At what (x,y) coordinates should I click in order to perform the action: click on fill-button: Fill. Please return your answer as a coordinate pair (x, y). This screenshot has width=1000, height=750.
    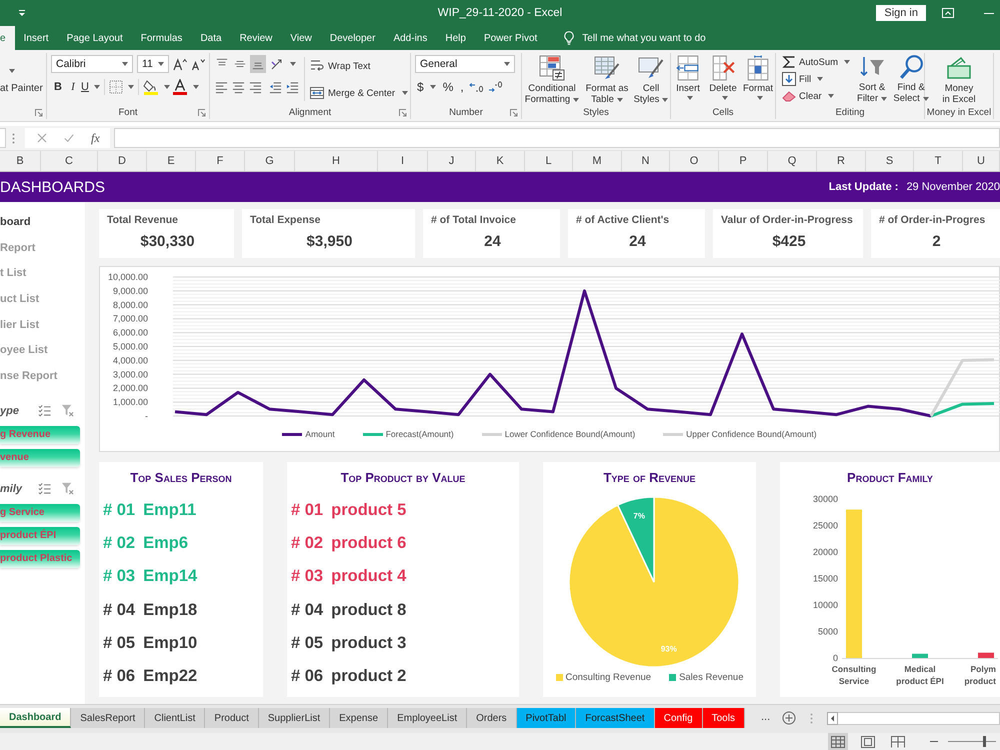
    Looking at the image, I should click on (816, 79).